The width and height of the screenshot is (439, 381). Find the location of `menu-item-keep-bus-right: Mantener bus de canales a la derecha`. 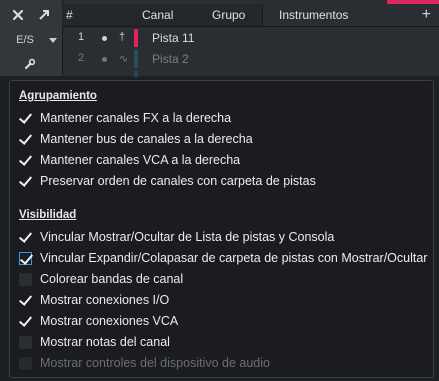

menu-item-keep-bus-right: Mantener bus de canales a la derecha is located at coordinates (136, 139).